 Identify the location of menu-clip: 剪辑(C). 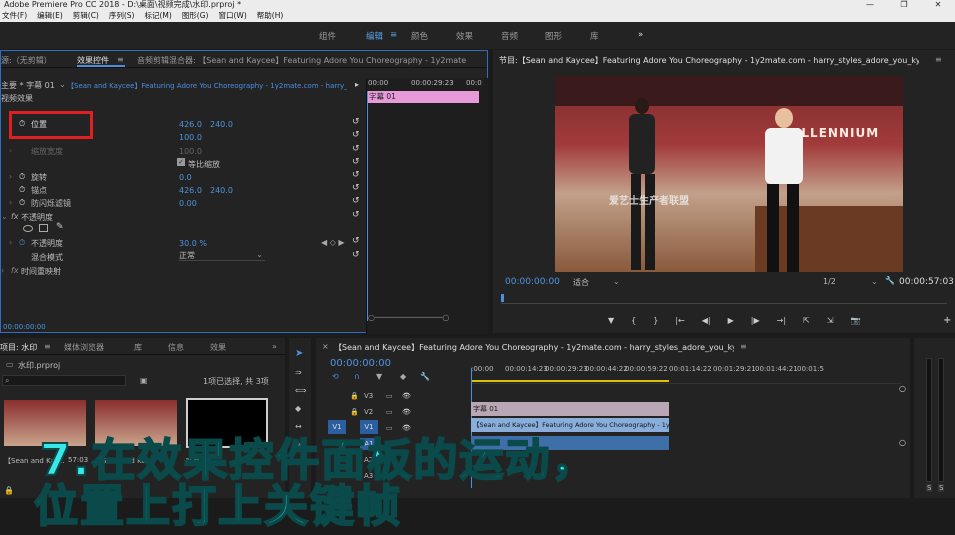
(86, 16).